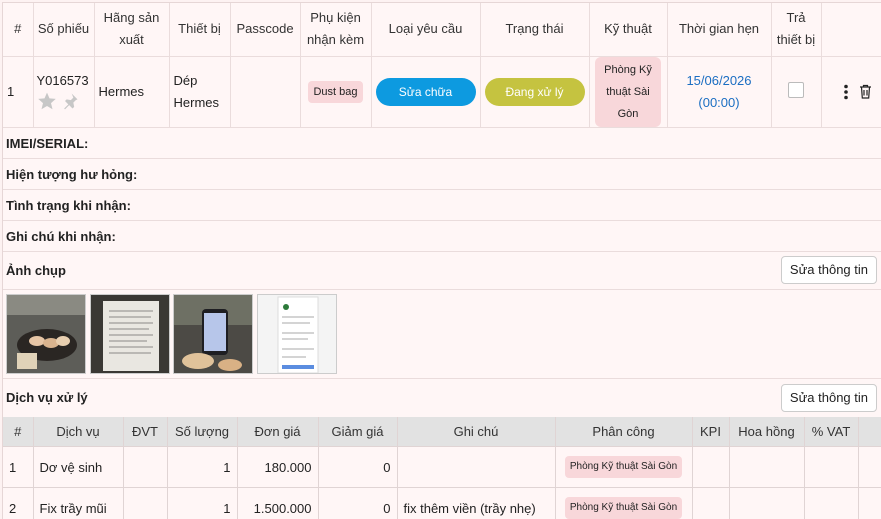 This screenshot has width=881, height=519. What do you see at coordinates (865, 91) in the screenshot?
I see `trash-icon` at bounding box center [865, 91].